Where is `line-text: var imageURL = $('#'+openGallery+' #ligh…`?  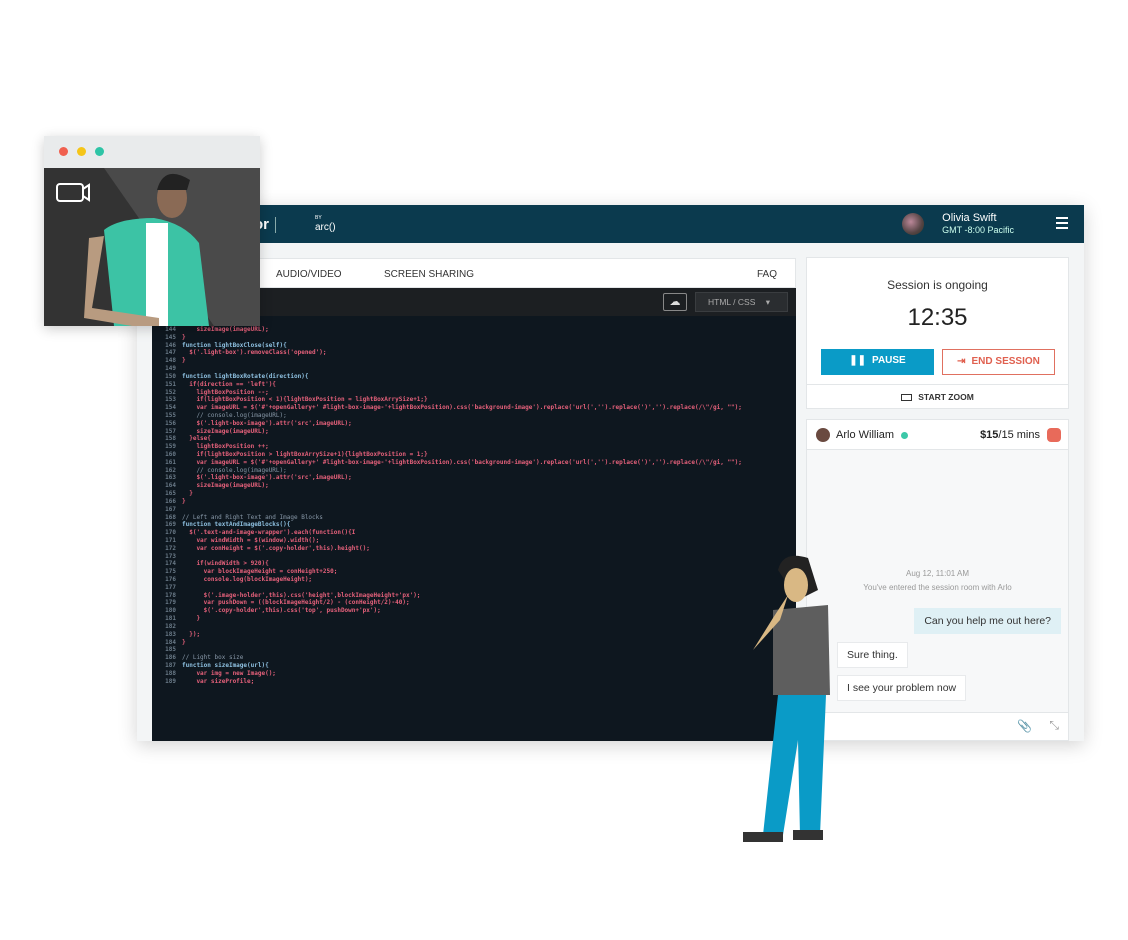
line-text: var imageURL = $('#'+openGallery+' #ligh… is located at coordinates (462, 462).